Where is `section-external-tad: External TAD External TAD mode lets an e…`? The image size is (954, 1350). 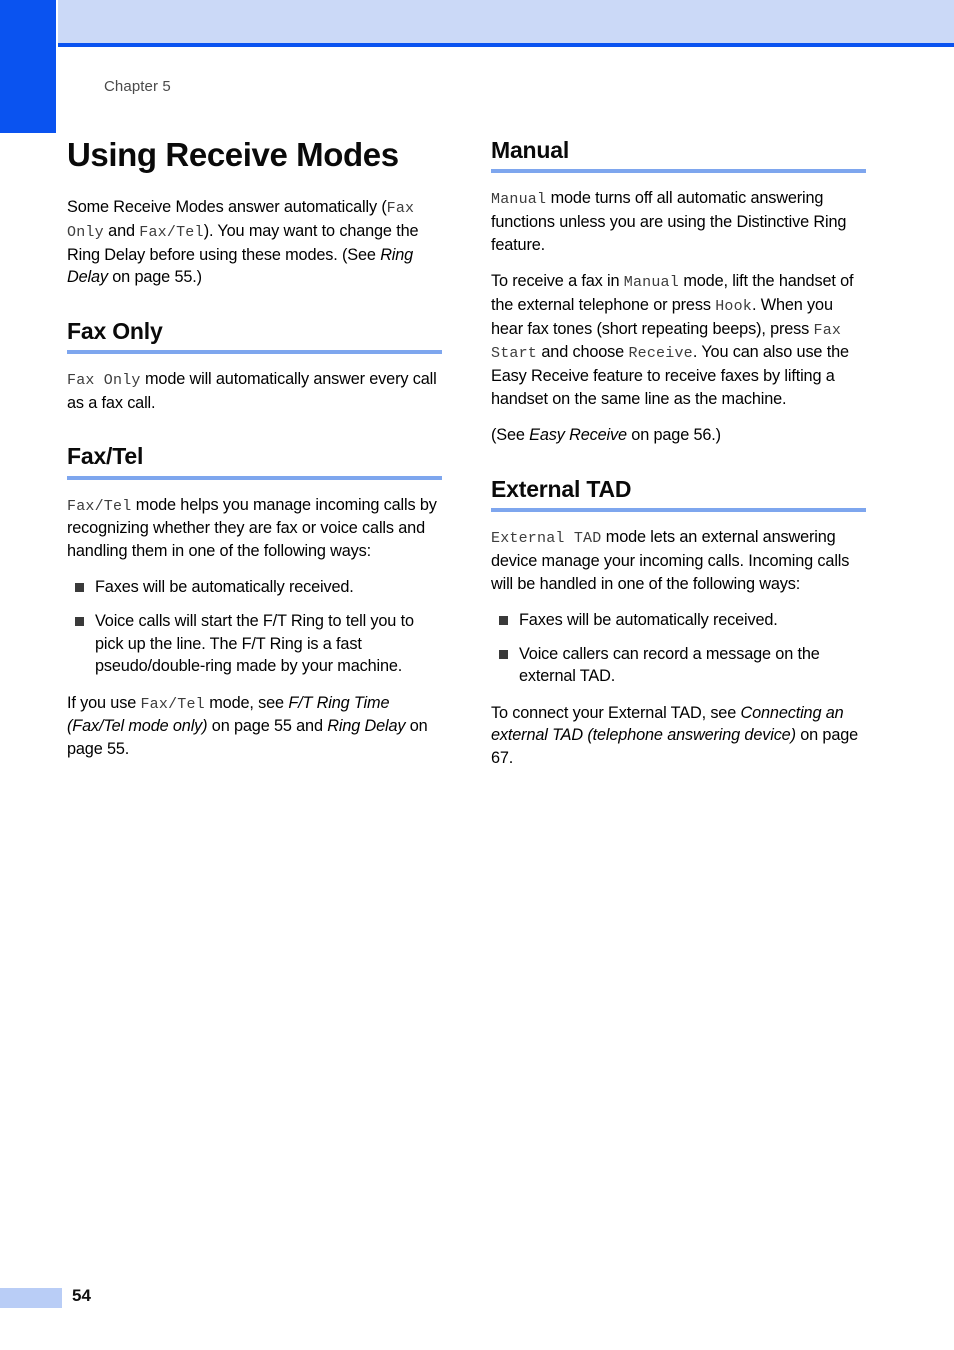
section-external-tad: External TAD External TAD mode lets an e… is located at coordinates (678, 622).